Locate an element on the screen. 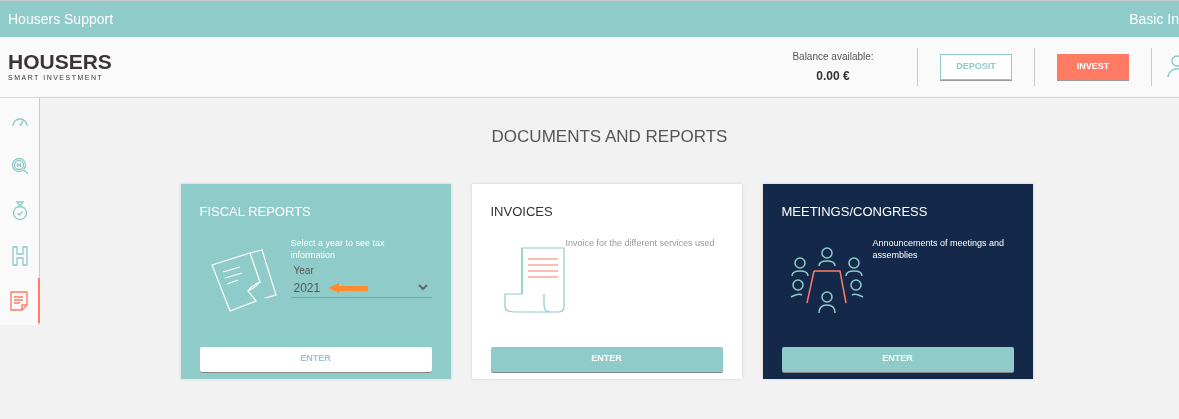 This screenshot has width=1179, height=419. search-icon is located at coordinates (19, 165).